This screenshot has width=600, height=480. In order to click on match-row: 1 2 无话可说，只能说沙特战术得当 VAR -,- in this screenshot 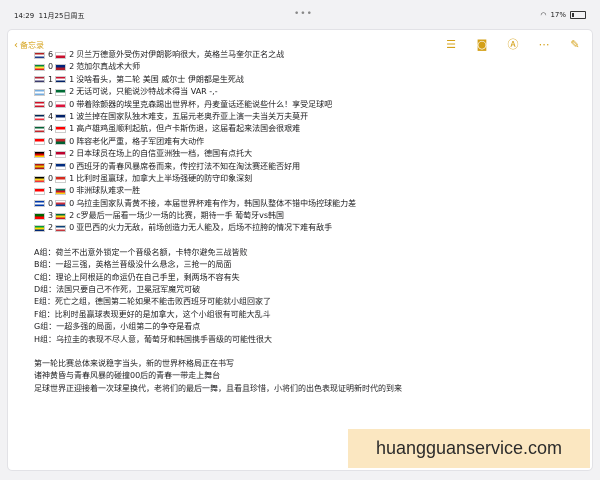, I will do `click(306, 92)`.